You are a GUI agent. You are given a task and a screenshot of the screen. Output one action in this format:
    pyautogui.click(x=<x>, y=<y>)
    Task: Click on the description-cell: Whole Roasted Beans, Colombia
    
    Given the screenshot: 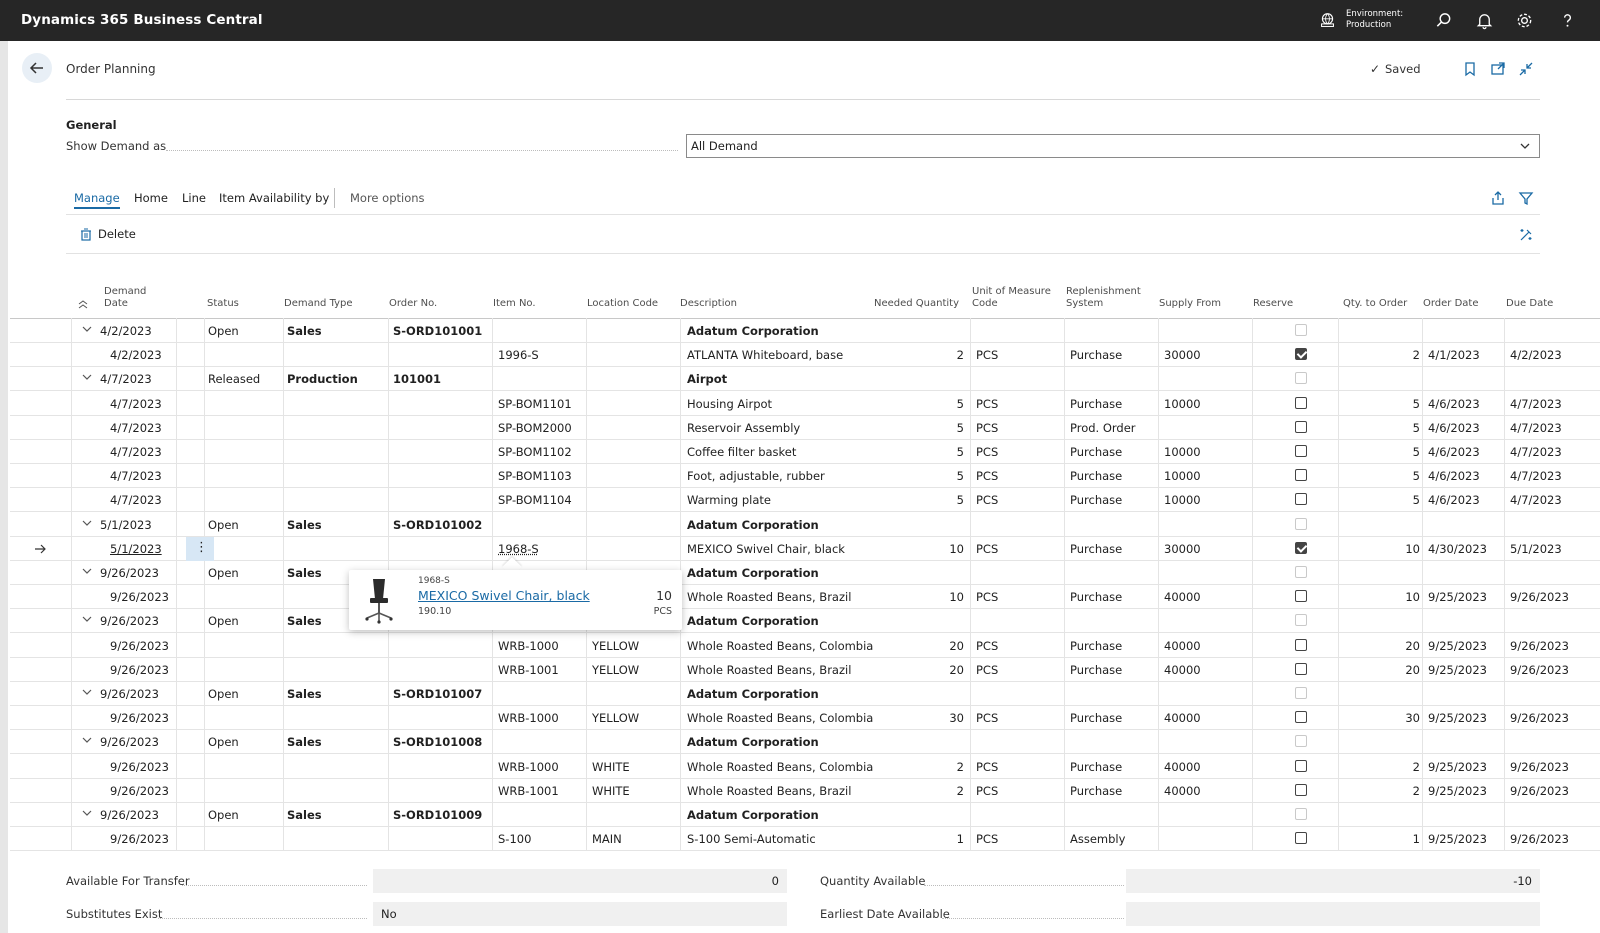 What is the action you would take?
    pyautogui.click(x=780, y=646)
    